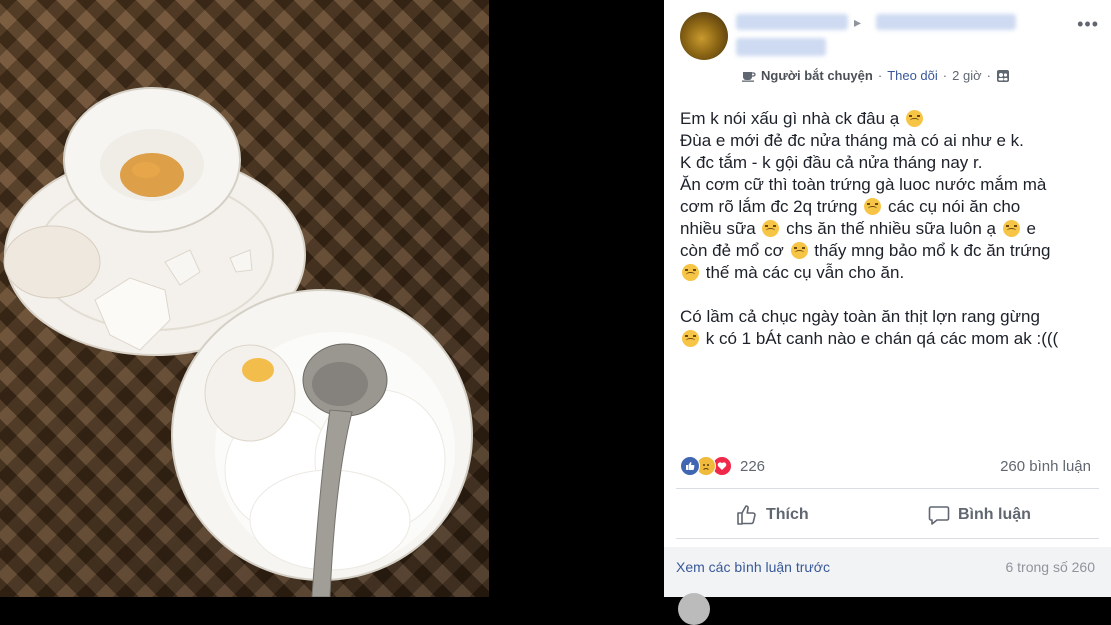  I want to click on post-line: nhiều sữa chs ăn thế nhiều sữa luôn ạ e, so click(890, 229).